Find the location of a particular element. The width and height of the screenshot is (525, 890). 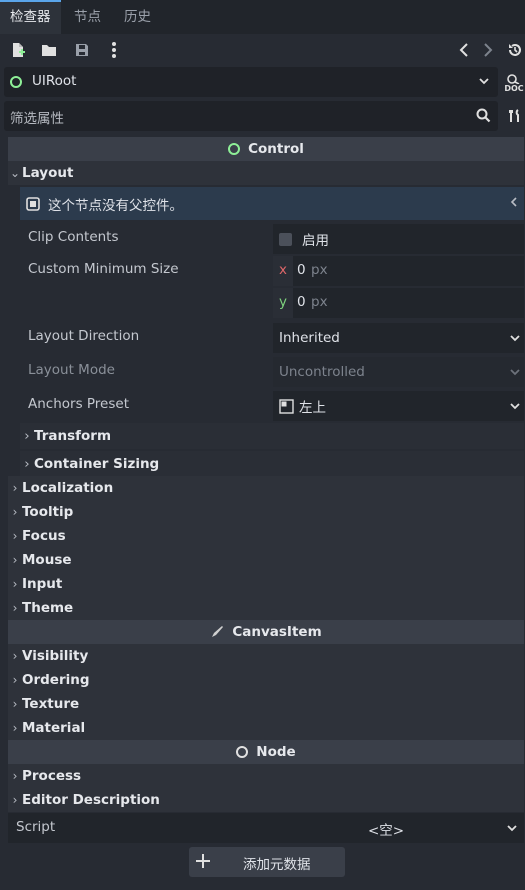

group-localization: › Localization is located at coordinates (266, 488).